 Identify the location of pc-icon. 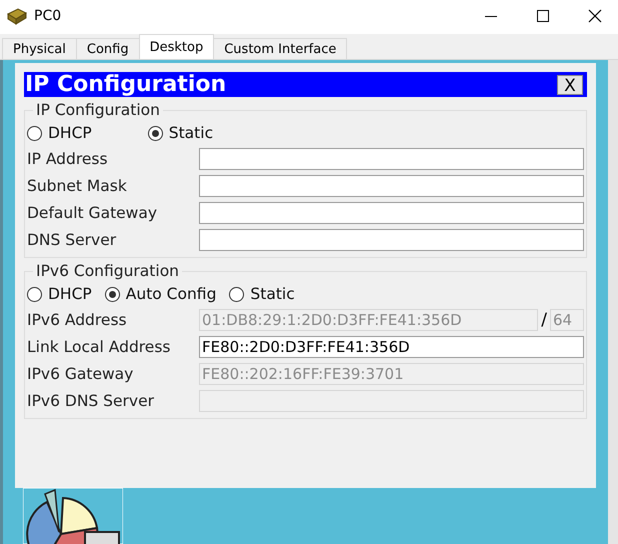
(17, 16).